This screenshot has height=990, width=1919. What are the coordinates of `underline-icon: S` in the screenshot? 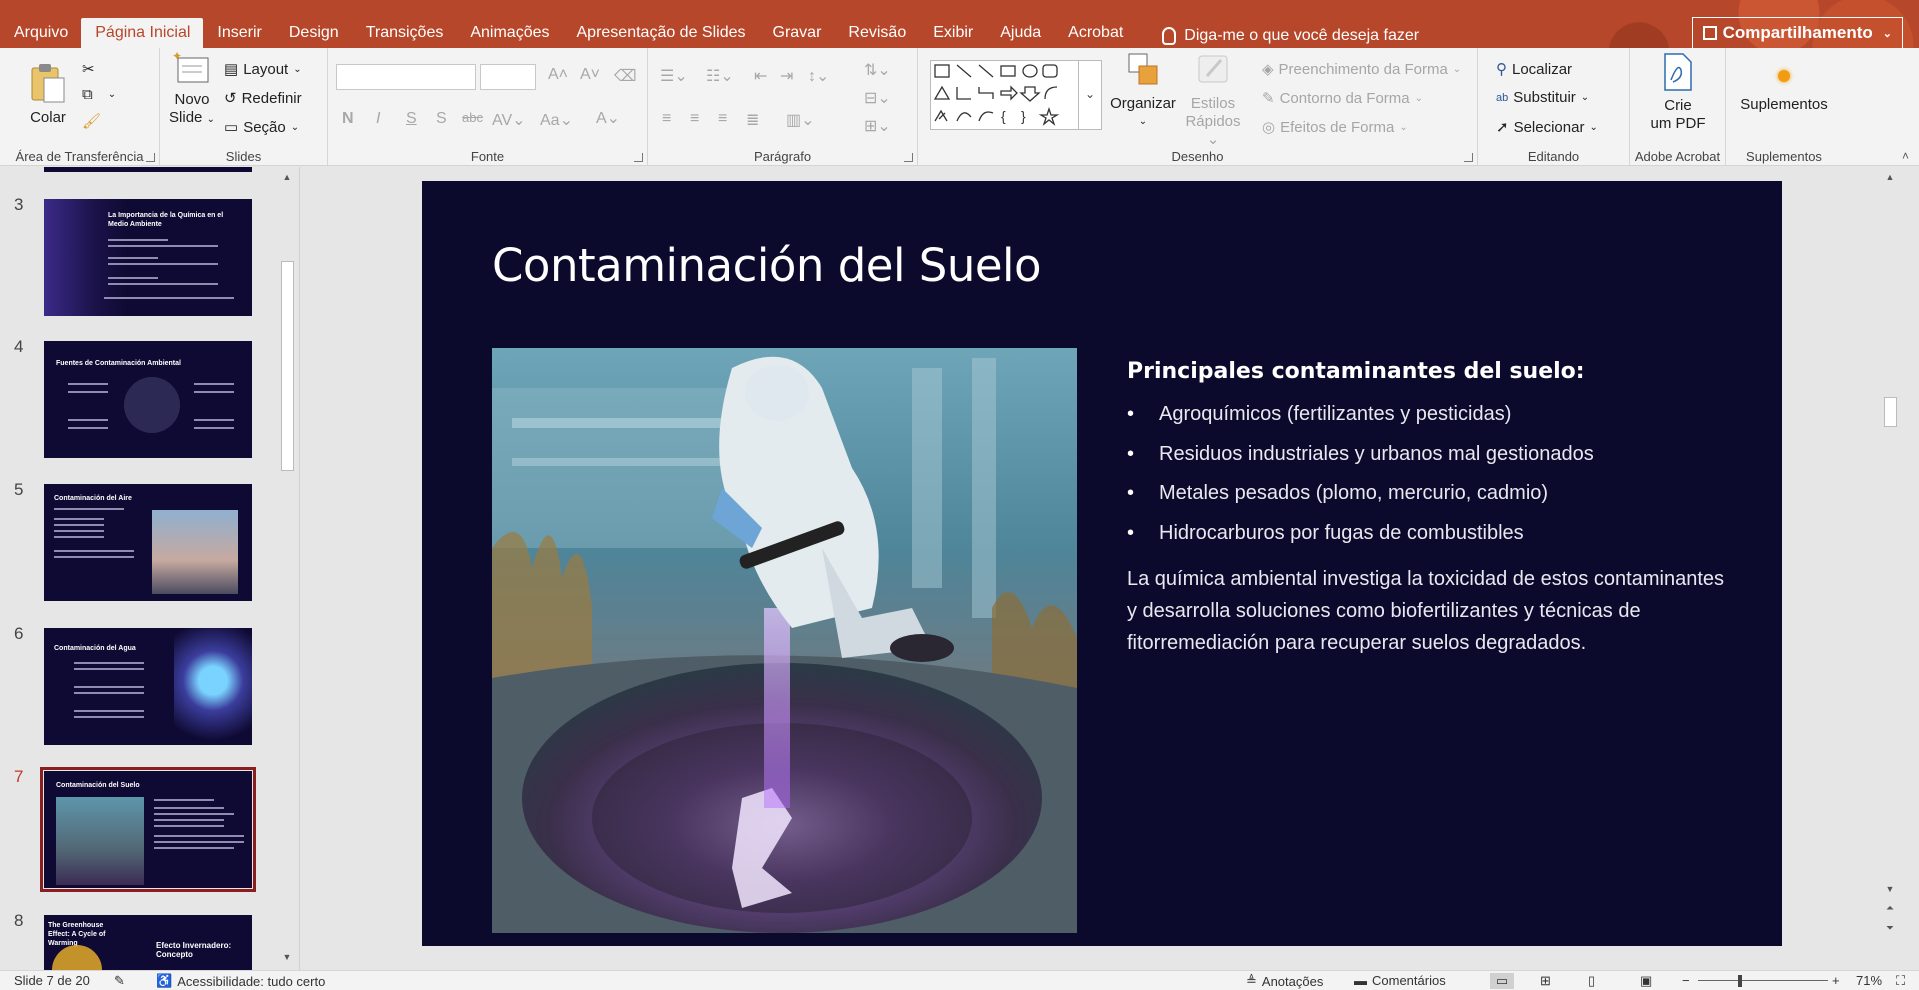 It's located at (411, 119).